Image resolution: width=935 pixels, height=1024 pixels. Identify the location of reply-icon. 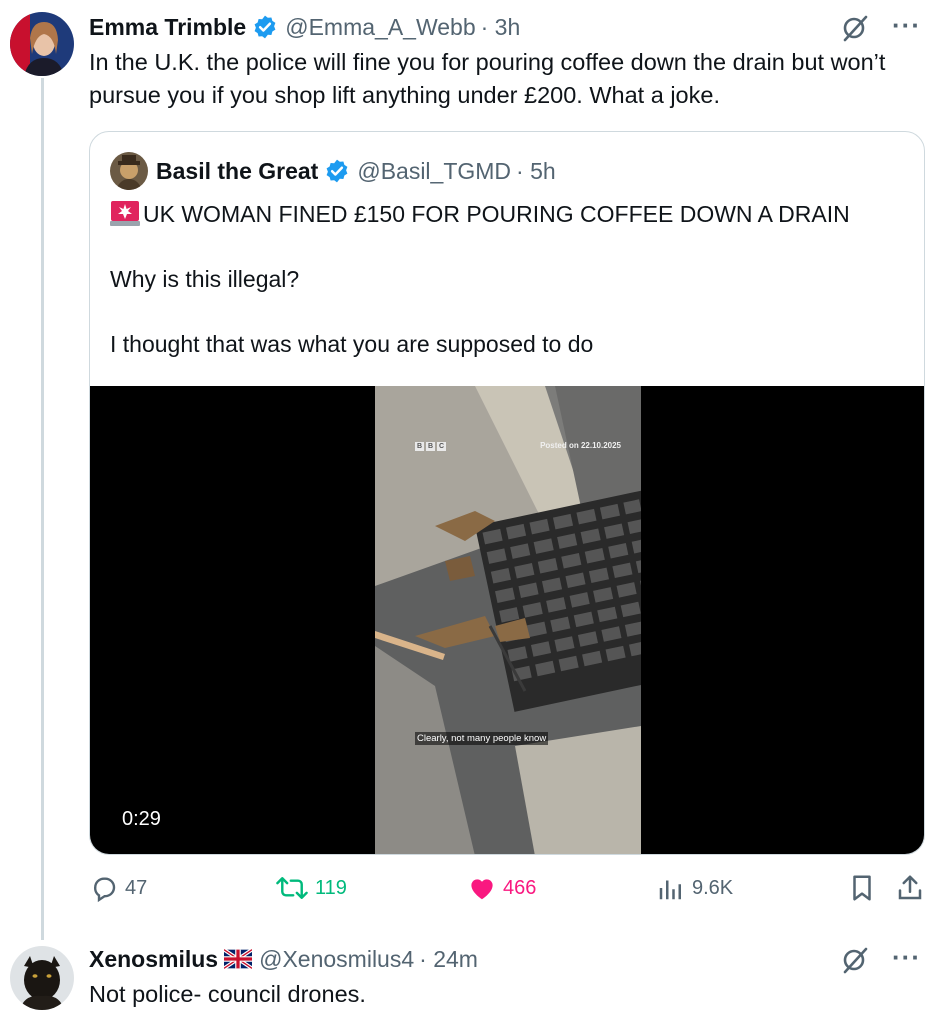
(105, 890).